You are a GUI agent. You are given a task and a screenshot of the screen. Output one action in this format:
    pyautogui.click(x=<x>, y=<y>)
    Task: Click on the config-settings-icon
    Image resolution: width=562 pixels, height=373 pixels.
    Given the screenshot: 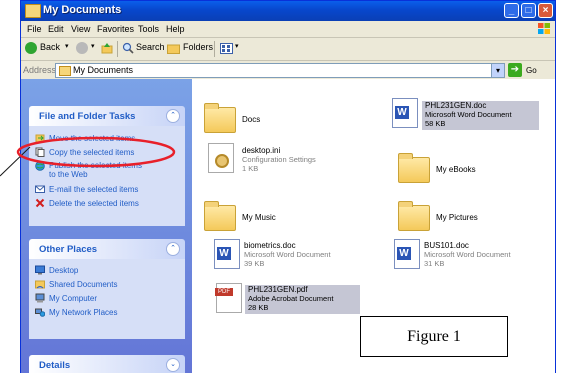 What is the action you would take?
    pyautogui.click(x=221, y=158)
    